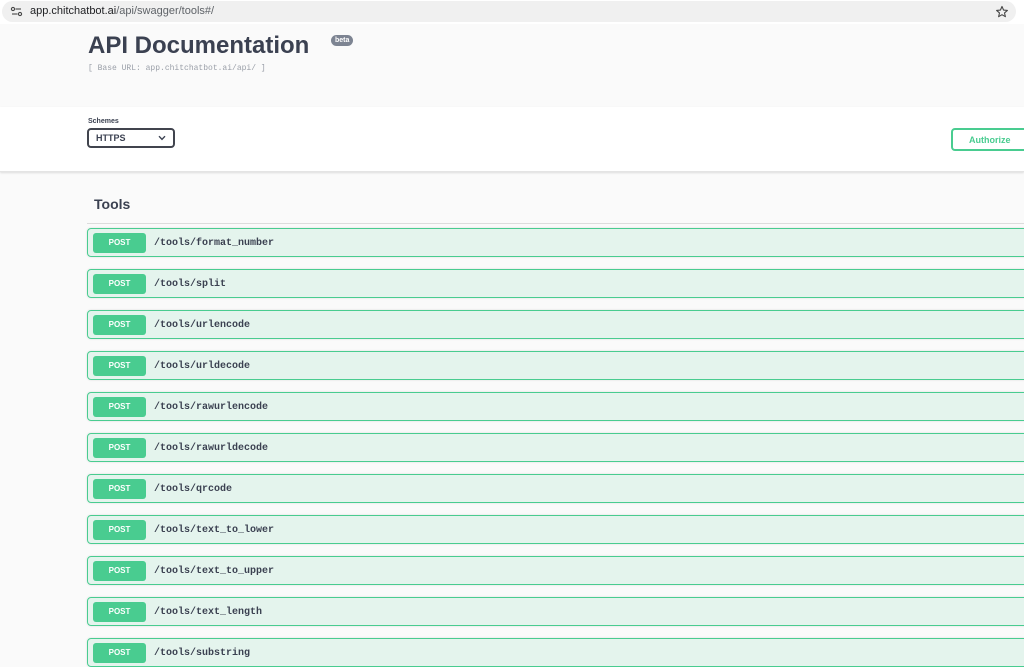 The image size is (1024, 667). I want to click on site-settings-icon, so click(16, 11).